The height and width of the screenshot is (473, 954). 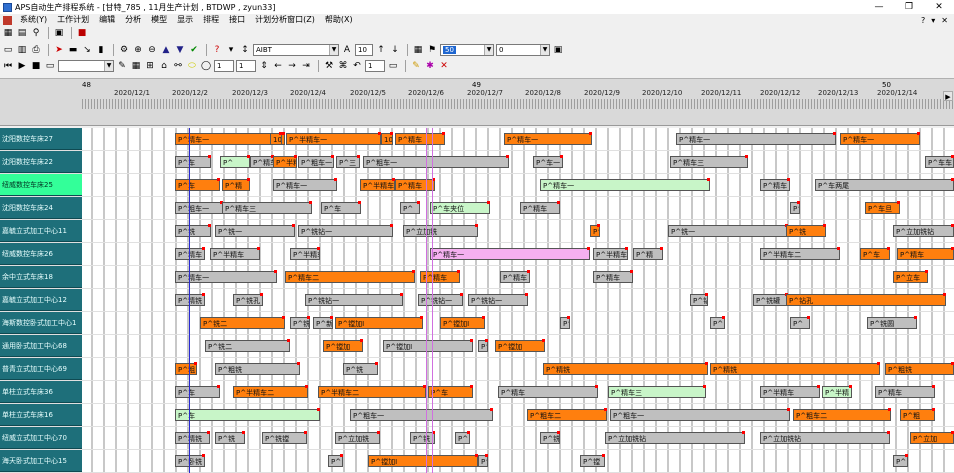 What do you see at coordinates (944, 20) in the screenshot?
I see `mdi-close-control: ✕` at bounding box center [944, 20].